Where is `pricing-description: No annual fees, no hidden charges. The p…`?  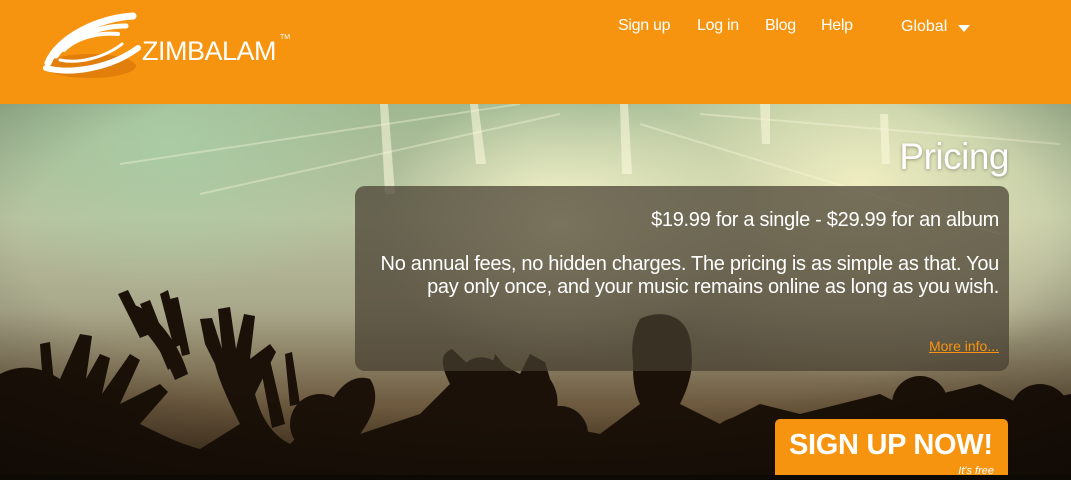
pricing-description: No annual fees, no hidden charges. The p… is located at coordinates (690, 275).